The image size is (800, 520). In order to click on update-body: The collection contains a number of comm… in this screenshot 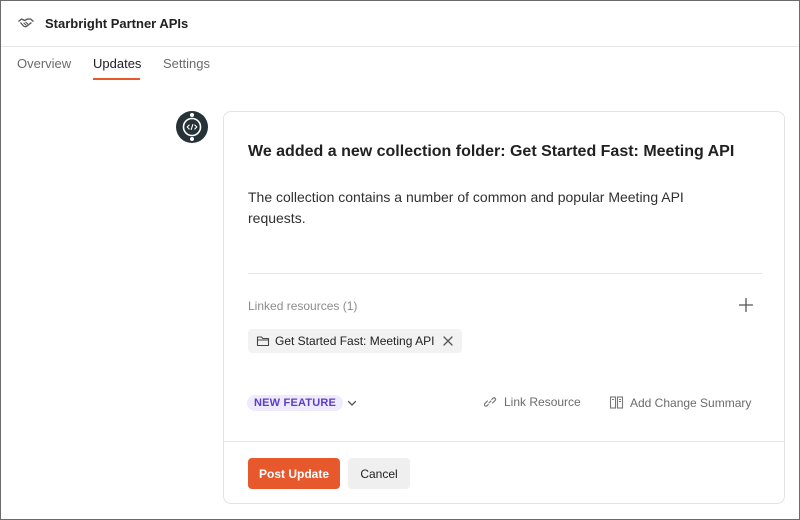, I will do `click(466, 207)`.